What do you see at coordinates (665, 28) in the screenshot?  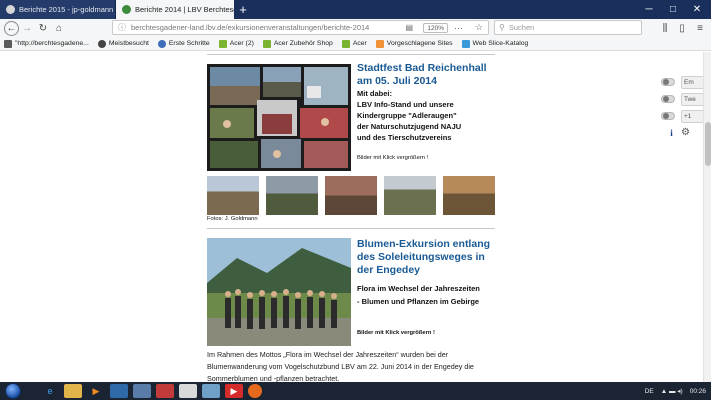 I see `library-icon: ⫼` at bounding box center [665, 28].